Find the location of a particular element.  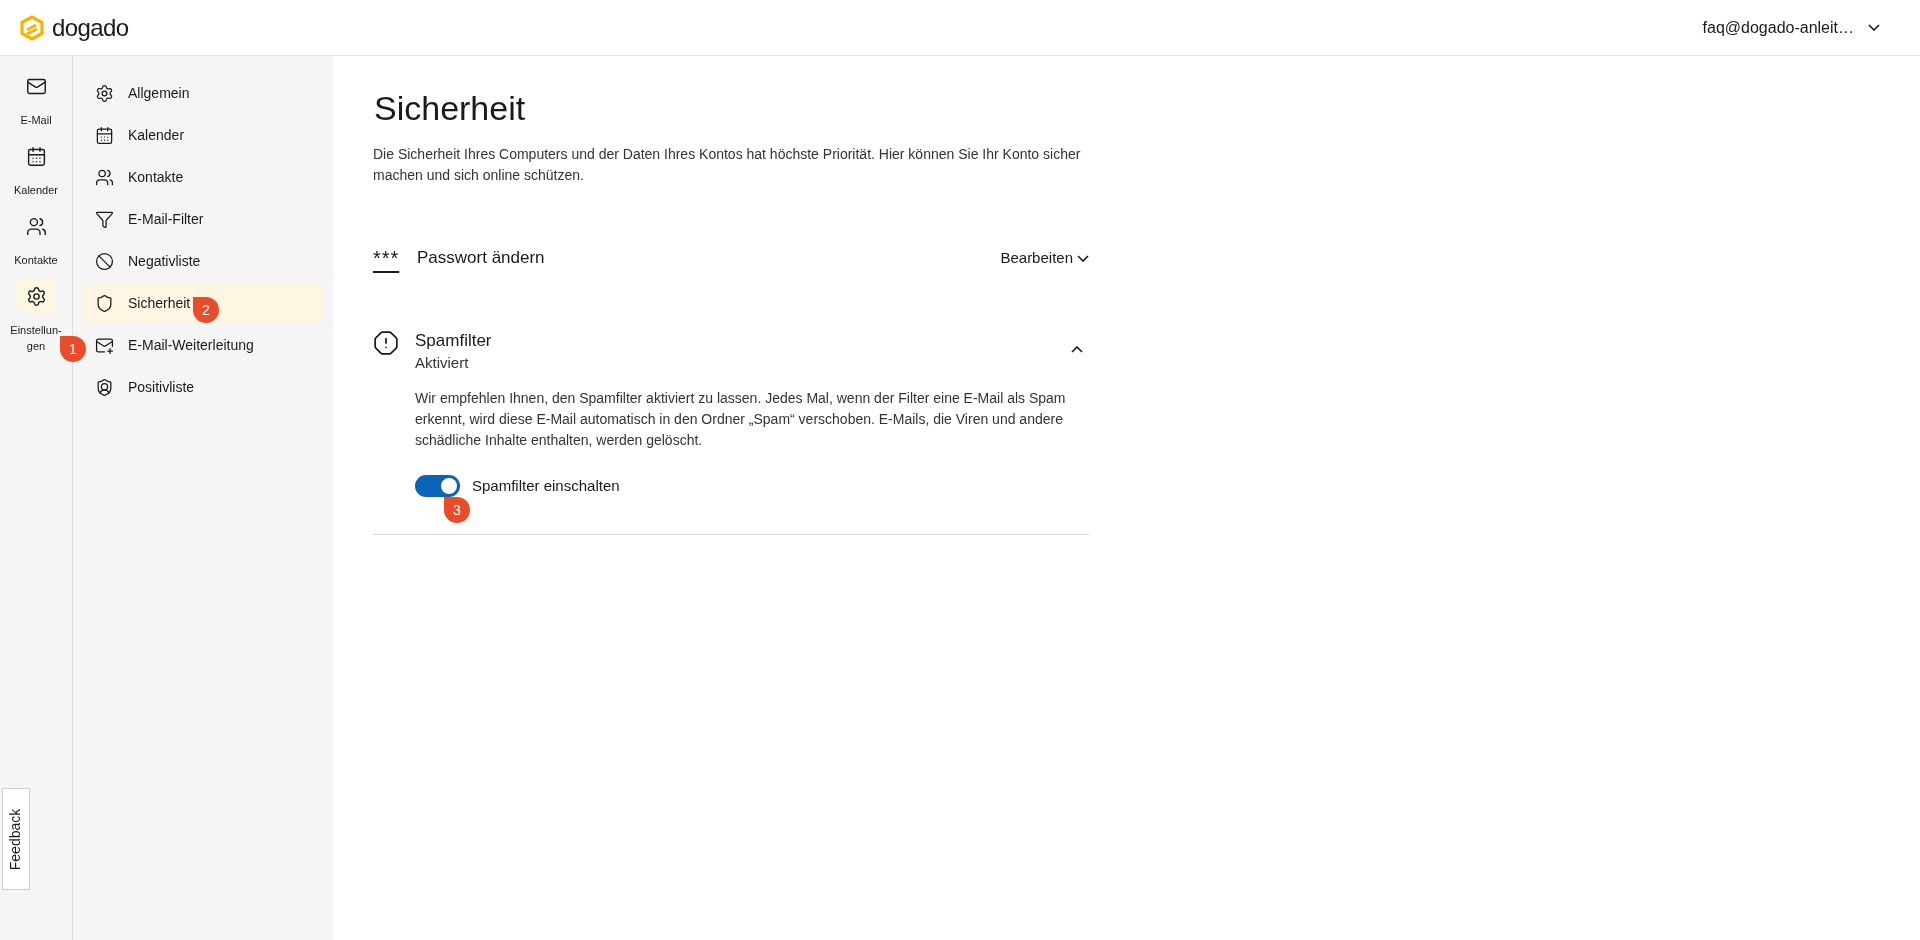

app-nav-item: E-Mail is located at coordinates (36, 98).